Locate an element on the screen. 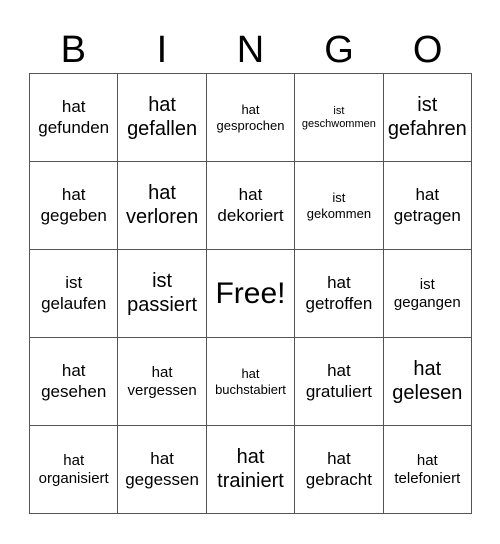 The width and height of the screenshot is (500, 544). bingo-cell-text: hat dekoriert is located at coordinates (250, 205).